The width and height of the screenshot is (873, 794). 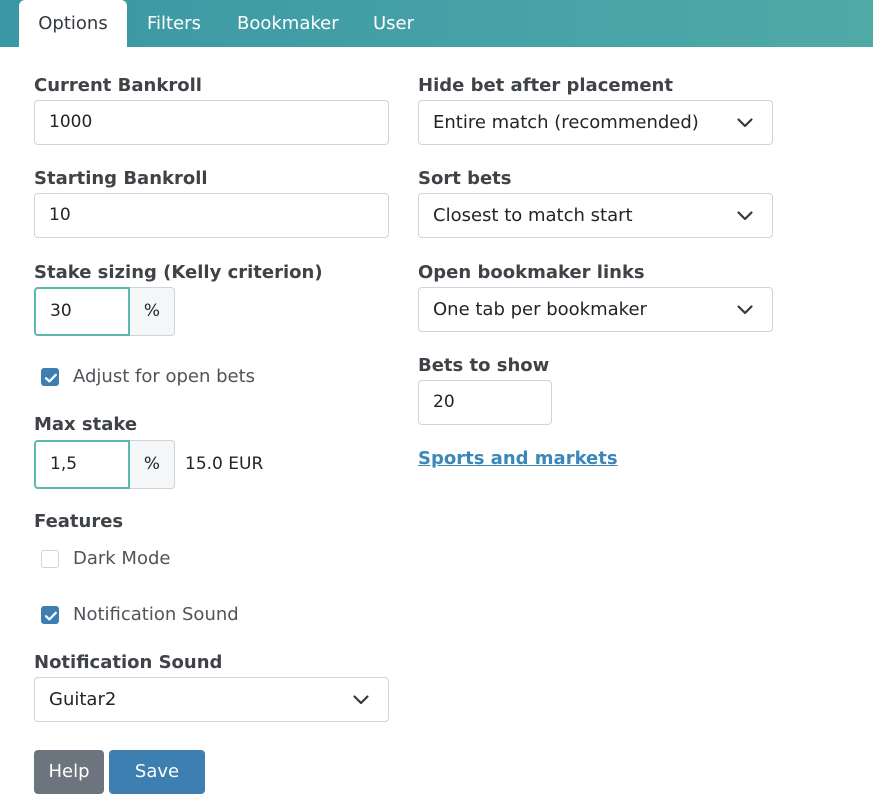 I want to click on hide-bet-select-value: Entire match (recommended), so click(x=566, y=122).